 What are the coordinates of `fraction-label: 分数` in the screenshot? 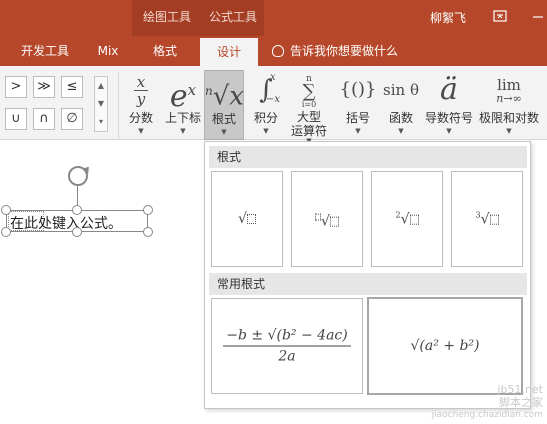 It's located at (140, 118).